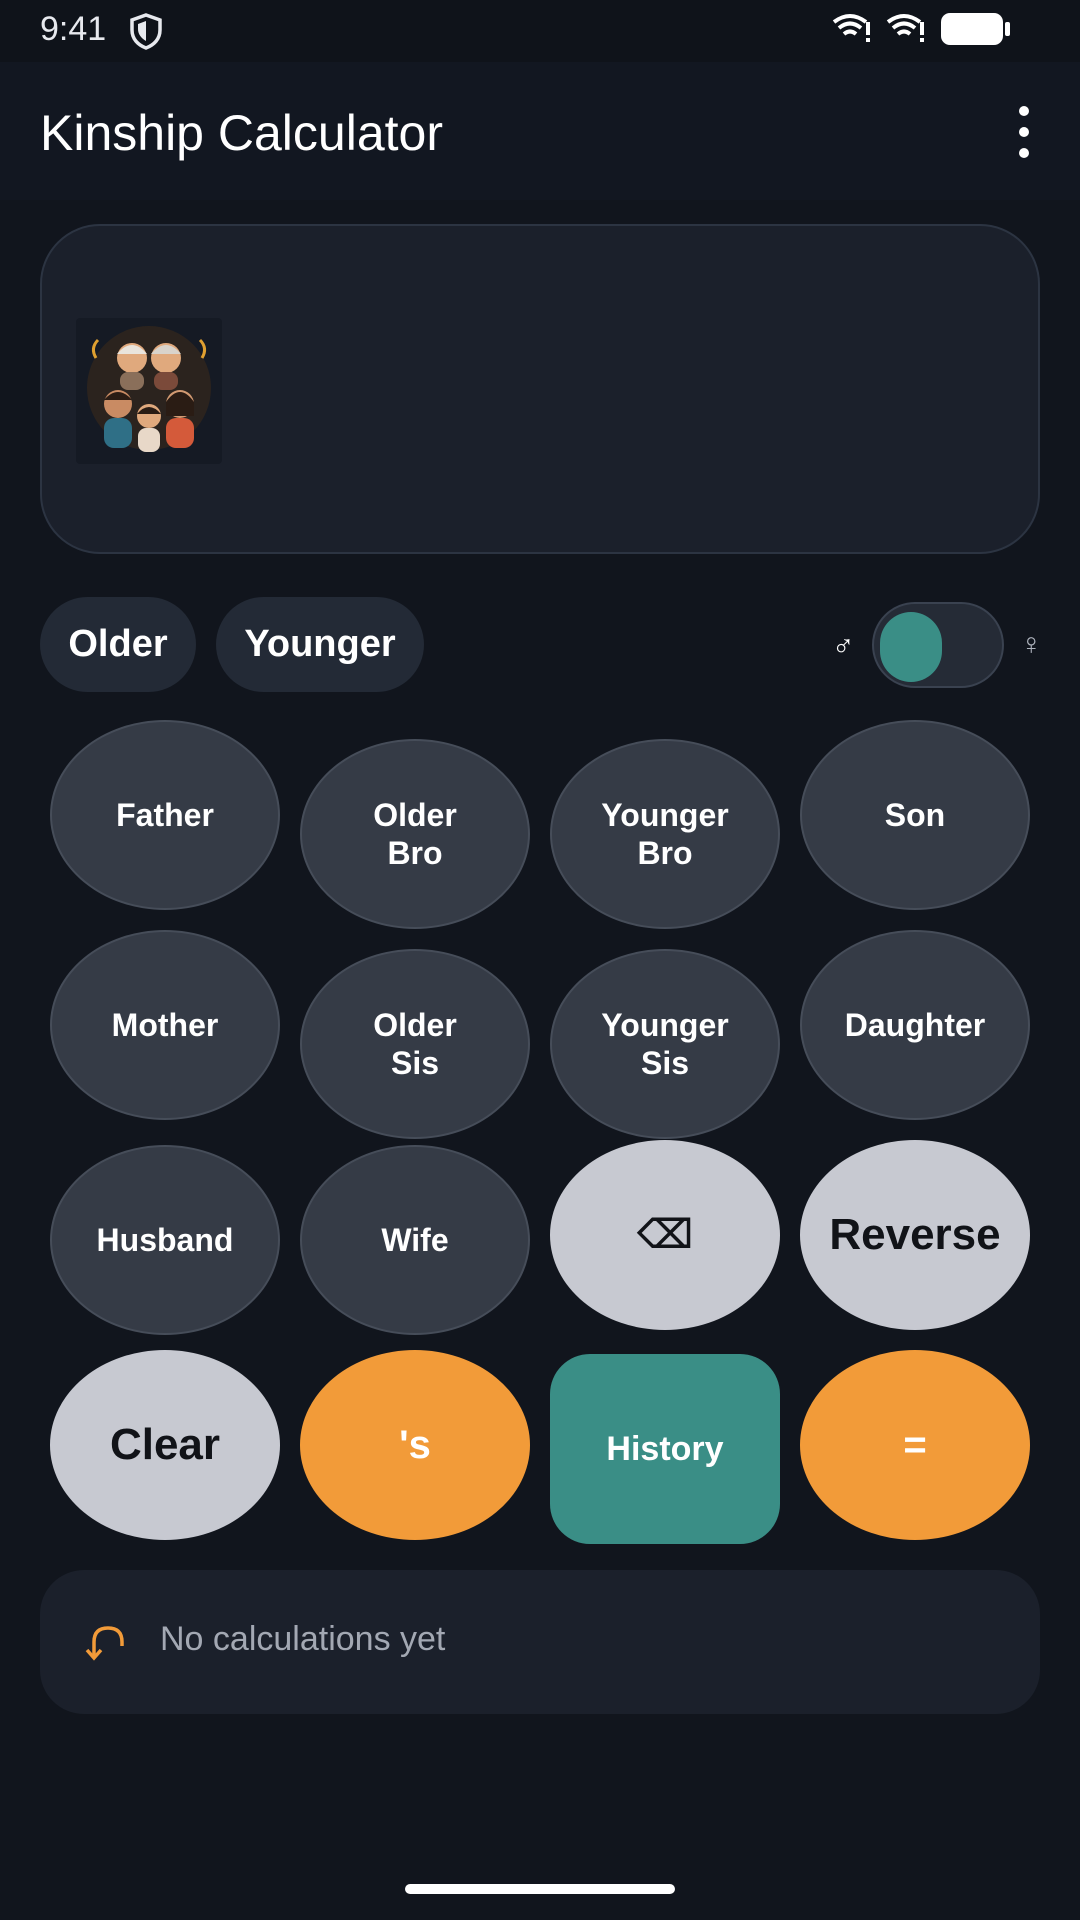 This screenshot has width=1080, height=1920. What do you see at coordinates (665, 1044) in the screenshot?
I see `younger-sister-button: Younger Sis` at bounding box center [665, 1044].